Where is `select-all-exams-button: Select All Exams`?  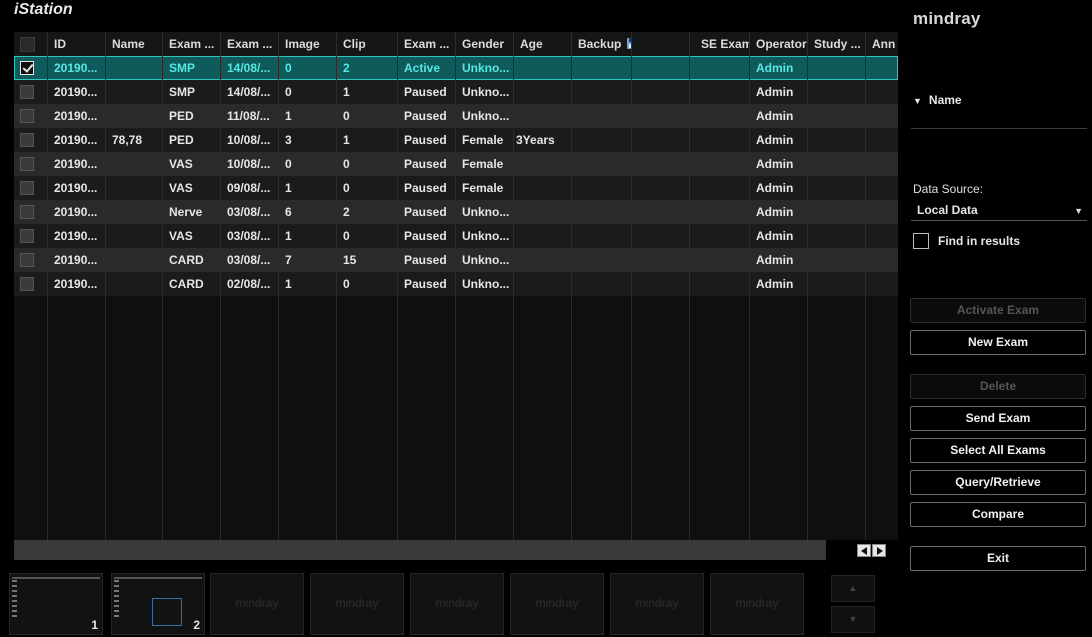 select-all-exams-button: Select All Exams is located at coordinates (998, 450).